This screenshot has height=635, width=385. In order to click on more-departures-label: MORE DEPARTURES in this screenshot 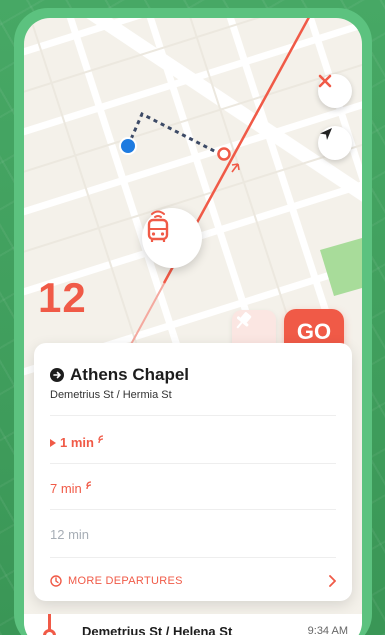, I will do `click(125, 581)`.